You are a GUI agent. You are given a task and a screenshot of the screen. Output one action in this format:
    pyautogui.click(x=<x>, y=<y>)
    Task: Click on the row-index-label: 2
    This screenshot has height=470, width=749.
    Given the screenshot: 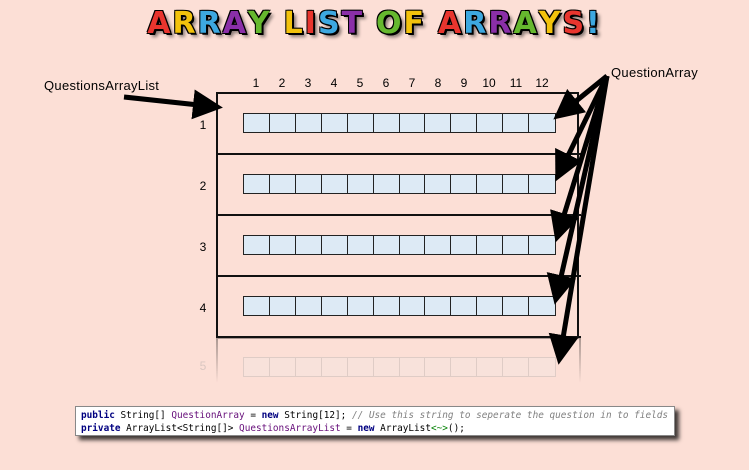 What is the action you would take?
    pyautogui.click(x=203, y=186)
    